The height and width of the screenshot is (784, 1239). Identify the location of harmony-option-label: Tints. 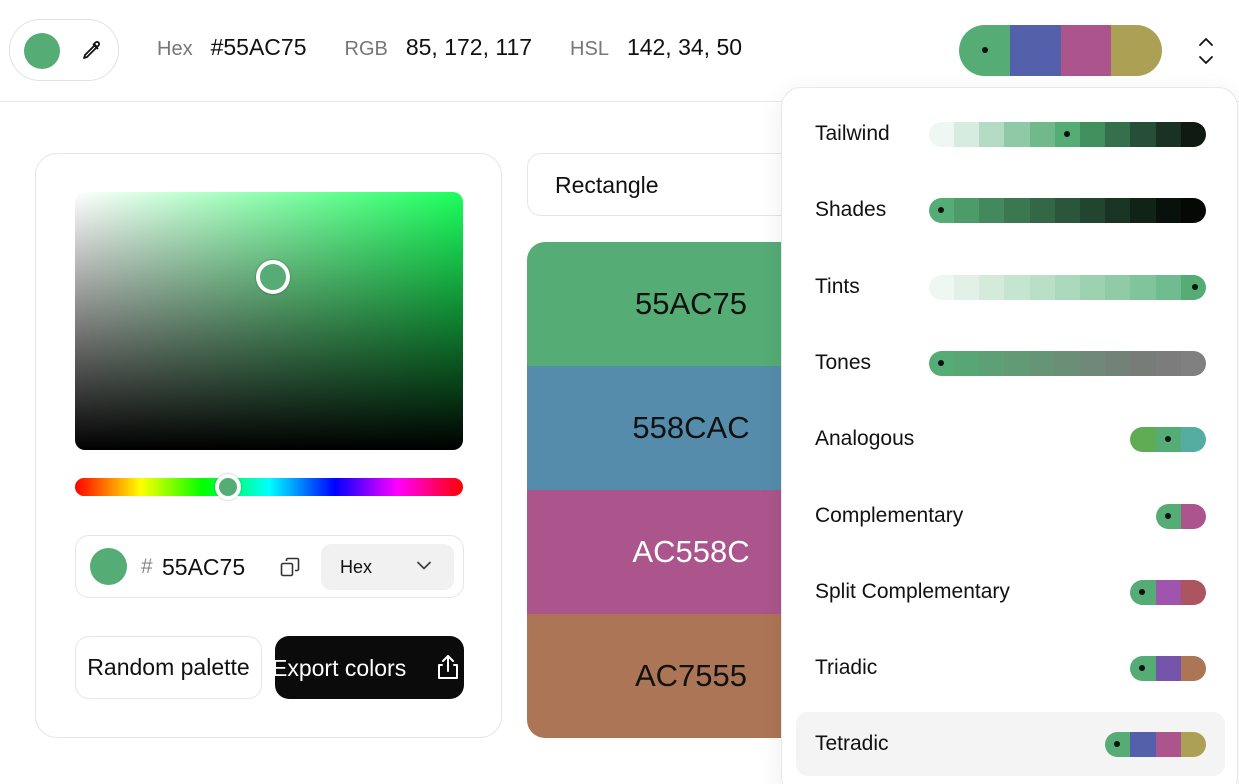
(837, 286).